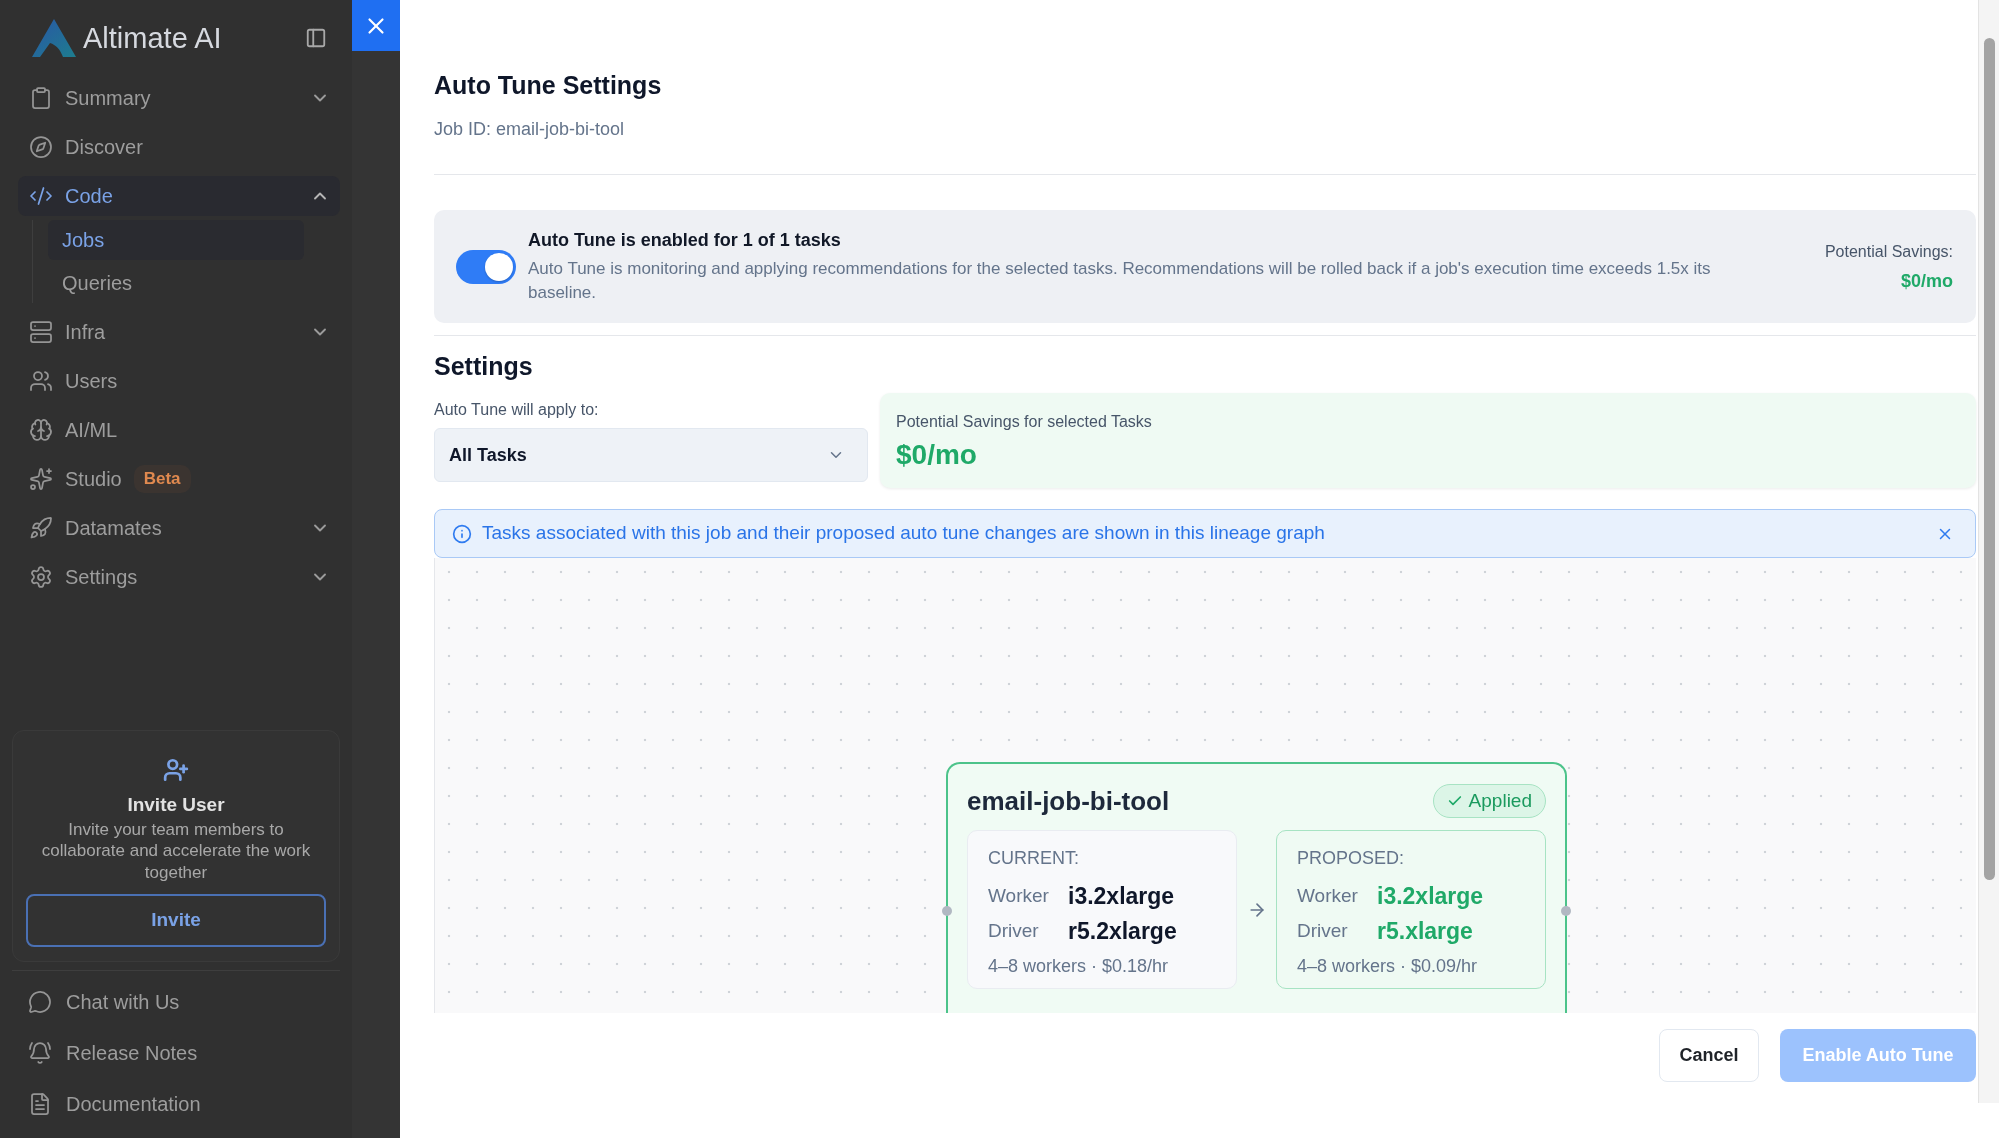  Describe the element at coordinates (179, 430) in the screenshot. I see `nav-item: AI/ML` at that location.